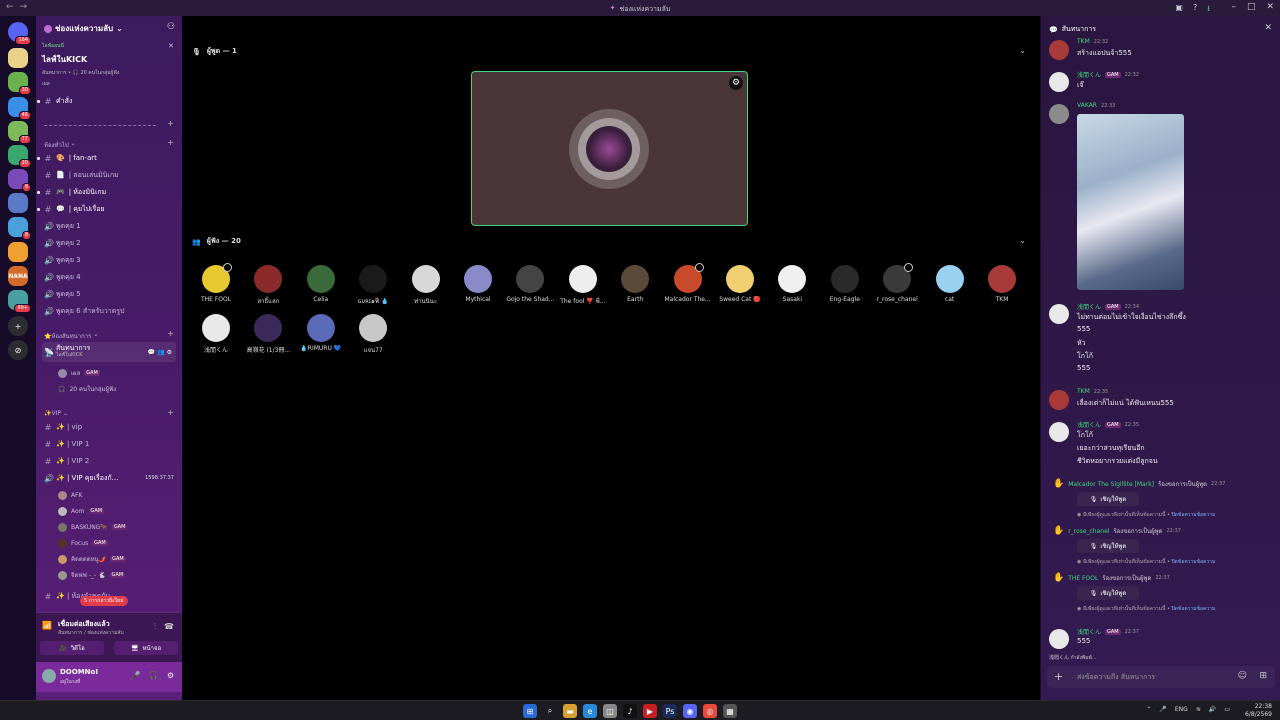 The height and width of the screenshot is (720, 1280). Describe the element at coordinates (83, 28) in the screenshot. I see `server-name: ช่องแห่งความลับ ⌄` at that location.